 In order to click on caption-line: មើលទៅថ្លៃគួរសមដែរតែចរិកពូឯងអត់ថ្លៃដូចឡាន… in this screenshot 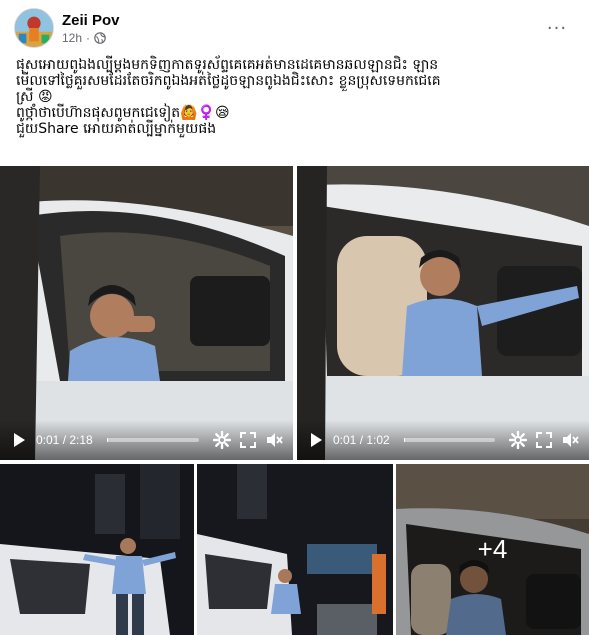, I will do `click(228, 81)`.